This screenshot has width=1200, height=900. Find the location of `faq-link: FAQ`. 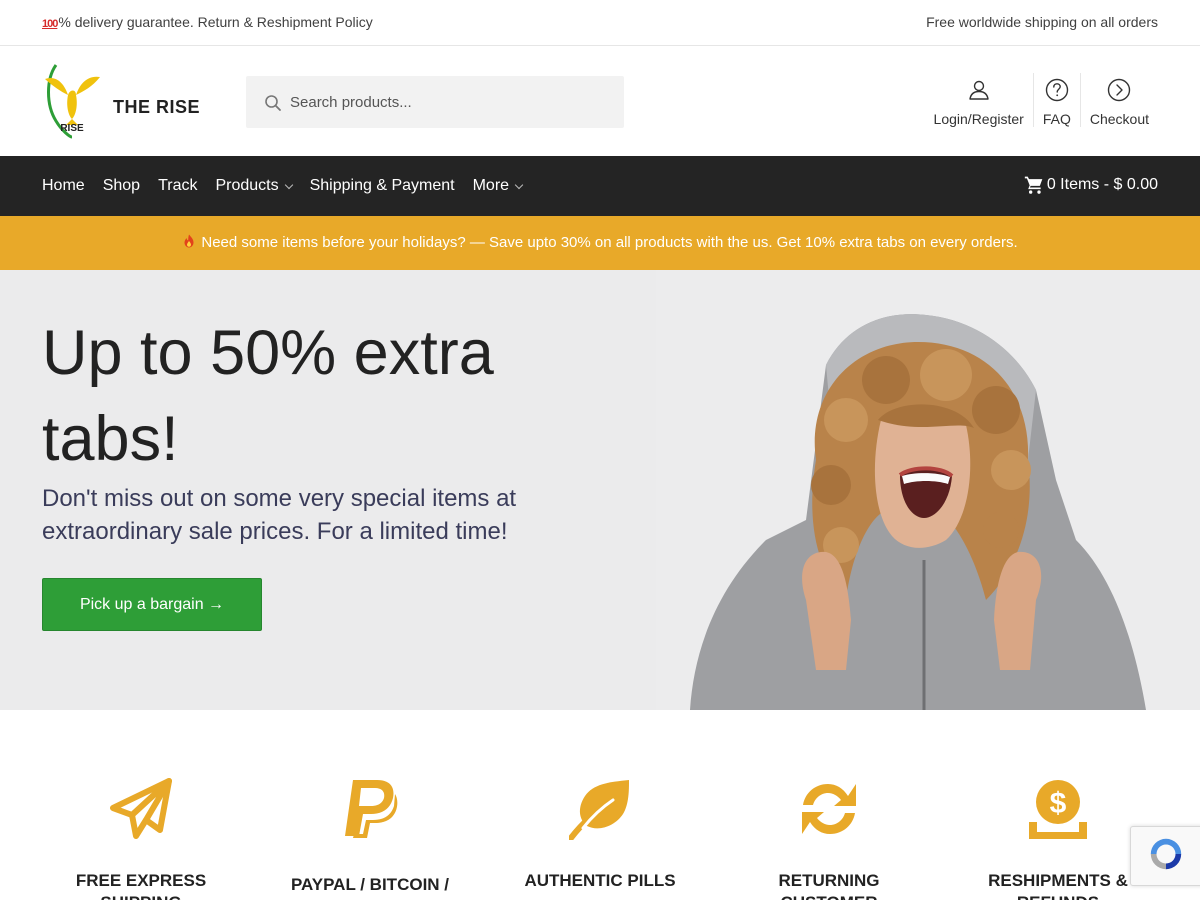

faq-link: FAQ is located at coordinates (1056, 100).